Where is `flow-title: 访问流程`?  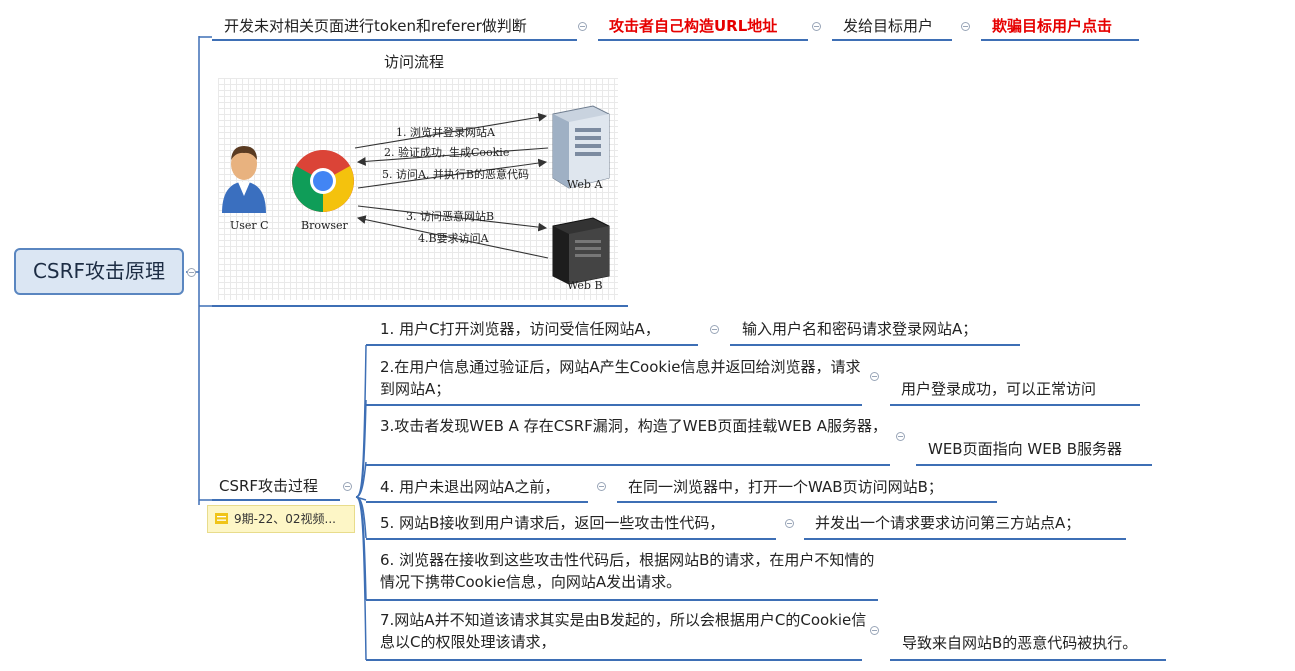 flow-title: 访问流程 is located at coordinates (414, 62).